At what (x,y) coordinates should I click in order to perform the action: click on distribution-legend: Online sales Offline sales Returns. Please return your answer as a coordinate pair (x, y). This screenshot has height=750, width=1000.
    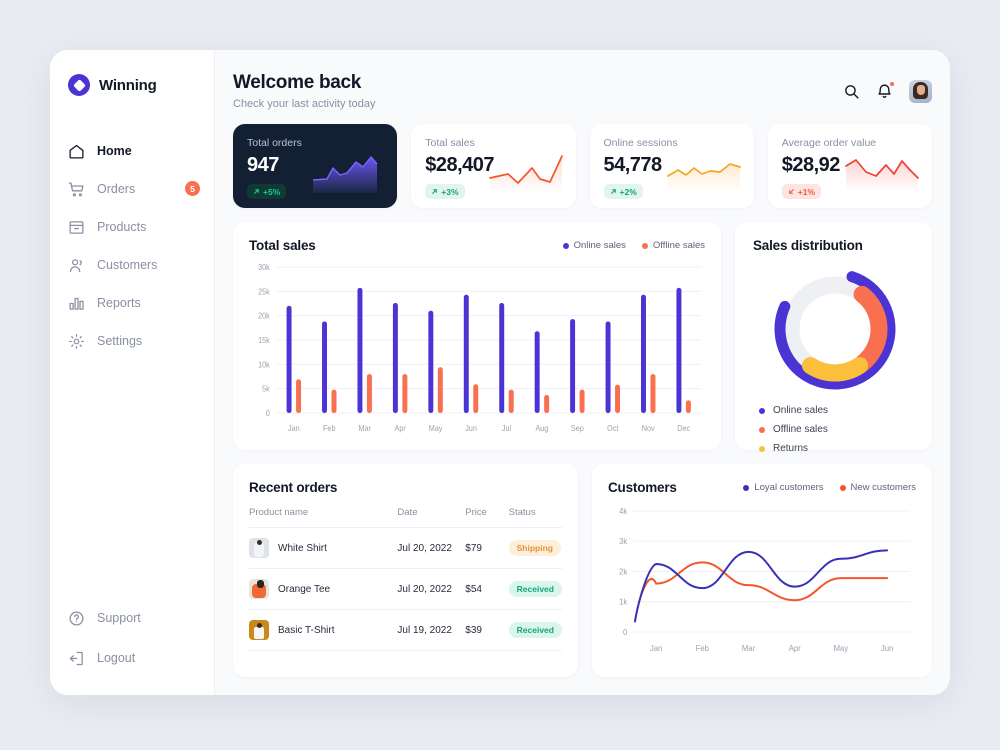
    Looking at the image, I should click on (834, 429).